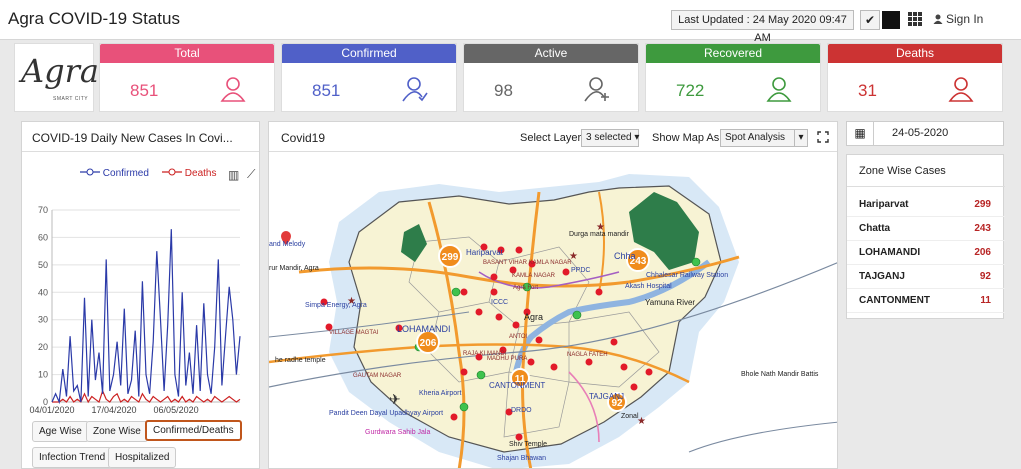 The width and height of the screenshot is (1021, 469). I want to click on svg-text: and Melody, so click(287, 244).